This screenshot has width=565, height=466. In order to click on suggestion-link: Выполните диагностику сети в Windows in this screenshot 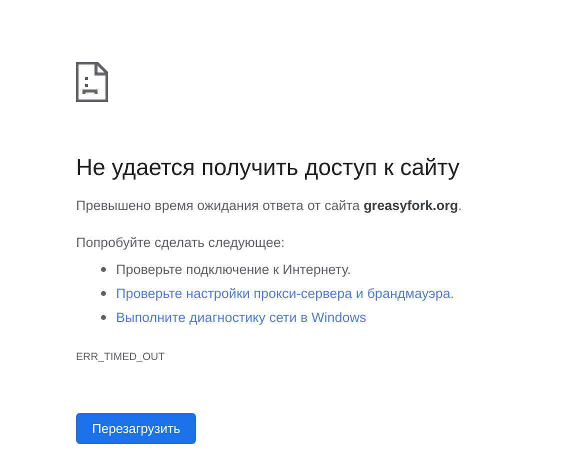, I will do `click(241, 317)`.